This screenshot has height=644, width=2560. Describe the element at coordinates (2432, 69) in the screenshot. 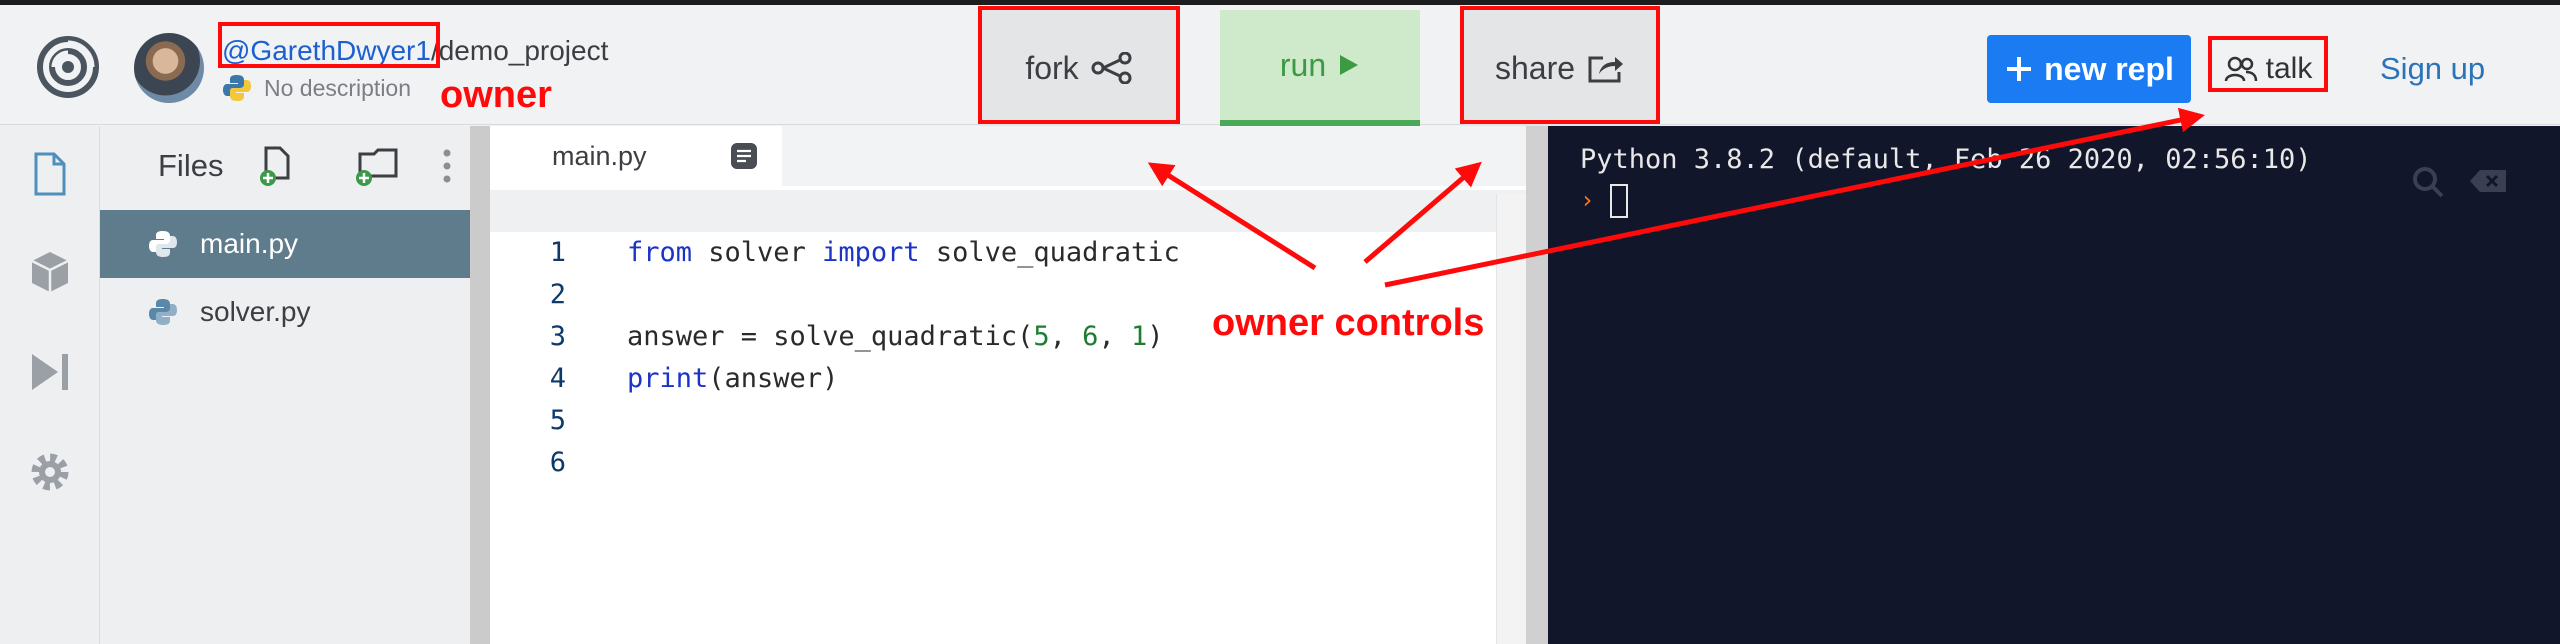

I see `sign-up-link: Sign up` at that location.